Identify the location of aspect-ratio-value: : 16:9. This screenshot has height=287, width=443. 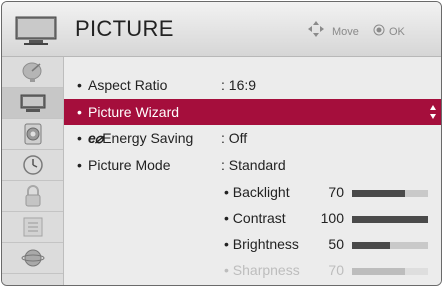
(239, 85).